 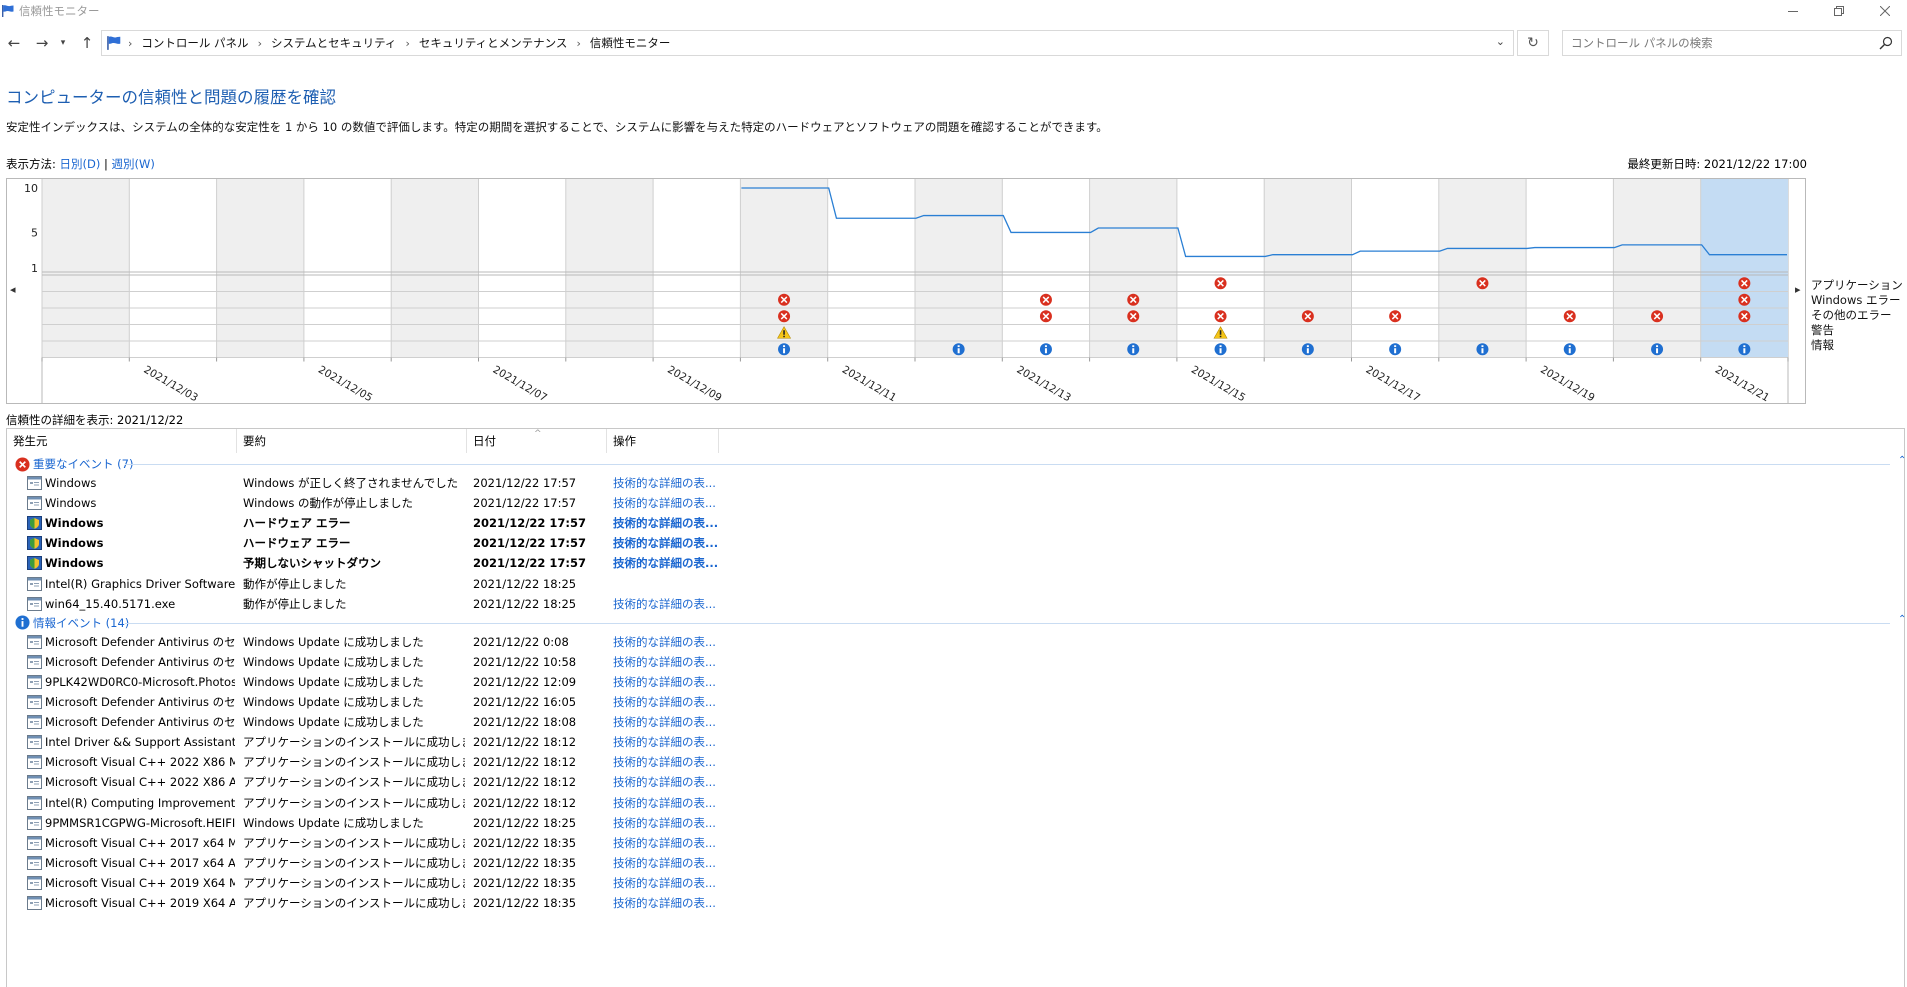 I want to click on row-date: 2021/12/22 18:25, so click(x=525, y=603).